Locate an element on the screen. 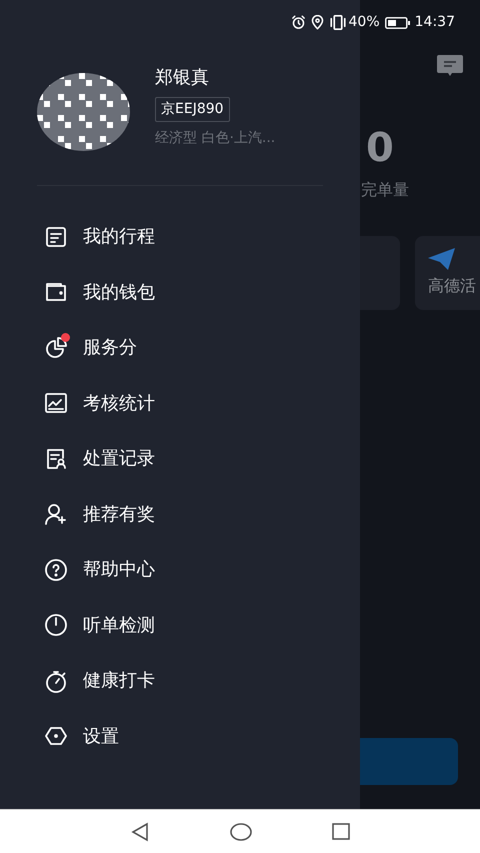 Image resolution: width=480 pixels, height=853 pixels. menu-item: 服务分 is located at coordinates (180, 348).